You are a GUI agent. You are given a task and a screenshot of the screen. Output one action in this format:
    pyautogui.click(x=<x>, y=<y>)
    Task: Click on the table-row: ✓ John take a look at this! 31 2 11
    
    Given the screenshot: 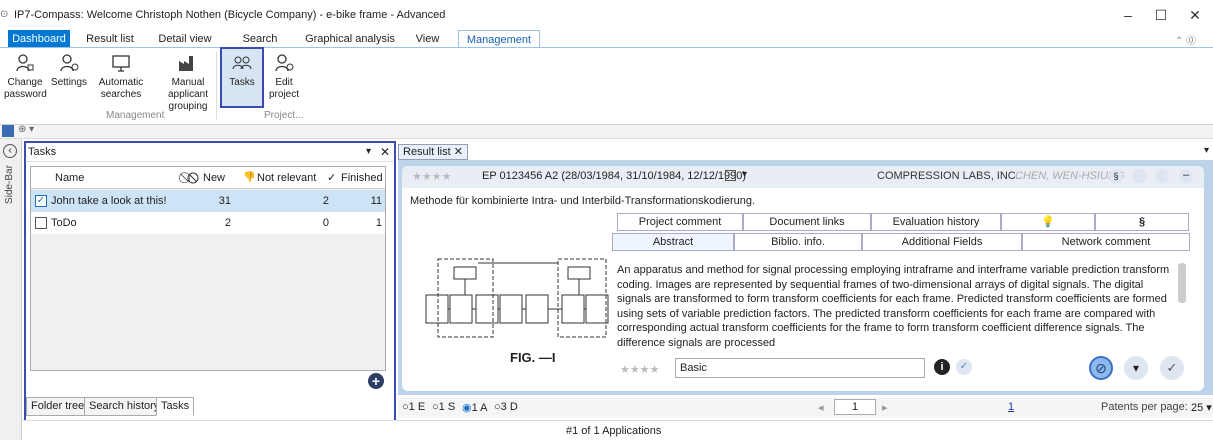 What is the action you would take?
    pyautogui.click(x=208, y=201)
    